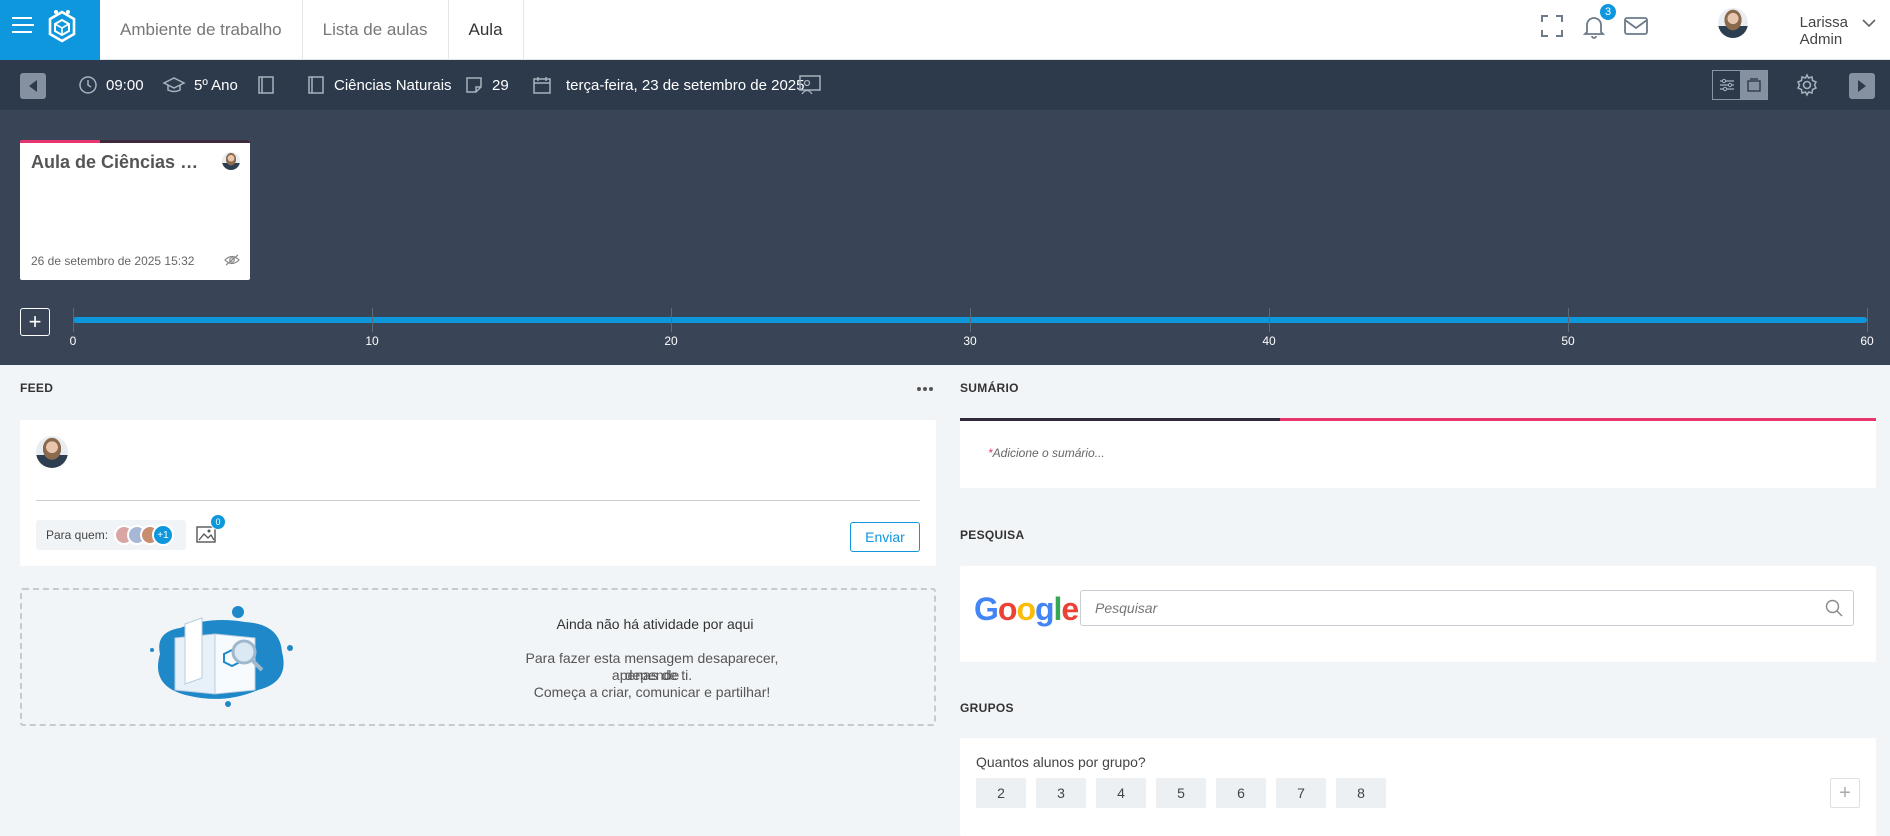 This screenshot has height=836, width=1890. What do you see at coordinates (652, 692) in the screenshot?
I see `empty-line-3: Começa a criar, comunicar e partilhar!` at bounding box center [652, 692].